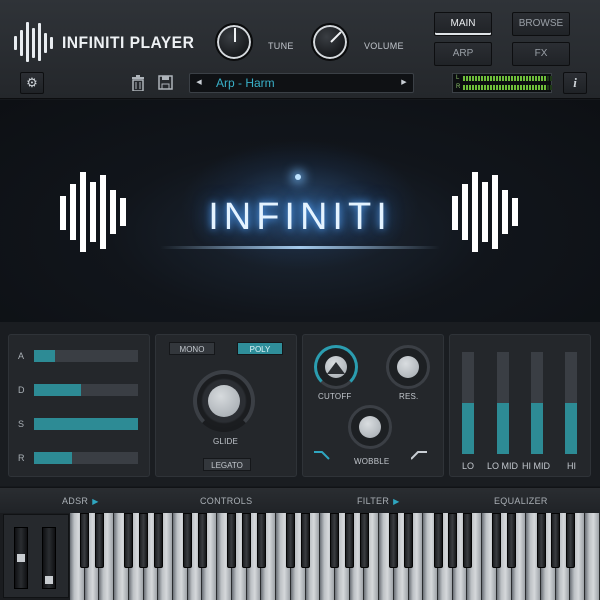 Image resolution: width=600 pixels, height=600 pixels. I want to click on mono-button: MONO, so click(192, 348).